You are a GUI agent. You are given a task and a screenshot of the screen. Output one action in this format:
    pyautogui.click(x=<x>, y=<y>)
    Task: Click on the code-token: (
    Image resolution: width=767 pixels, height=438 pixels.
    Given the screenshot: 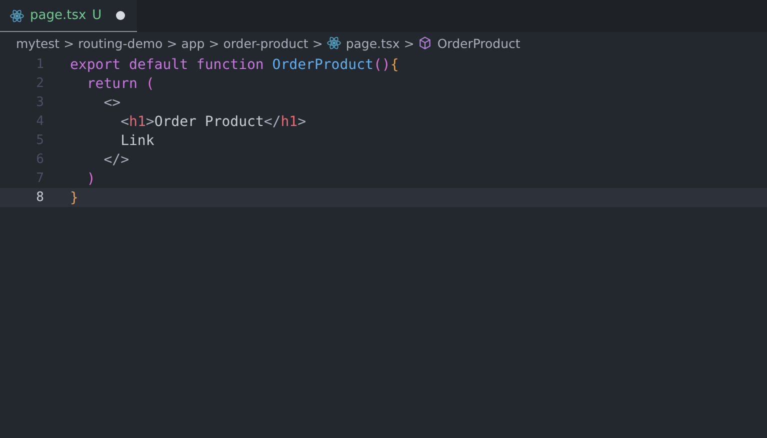 What is the action you would take?
    pyautogui.click(x=150, y=84)
    